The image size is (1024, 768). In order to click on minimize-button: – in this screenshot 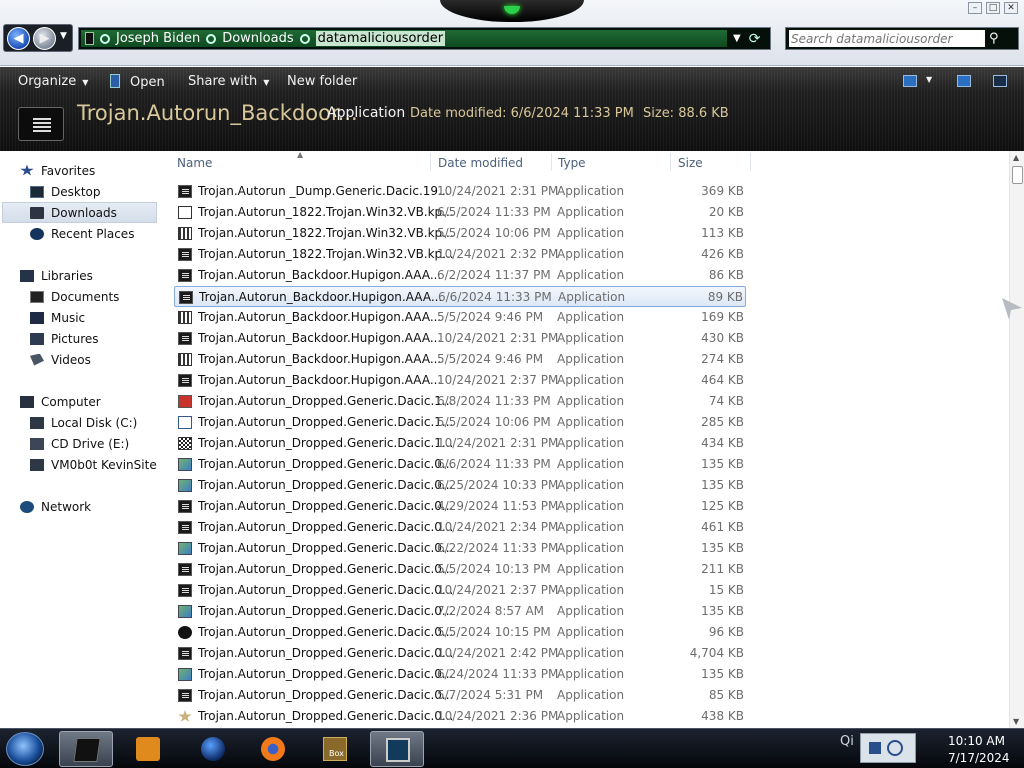, I will do `click(975, 8)`.